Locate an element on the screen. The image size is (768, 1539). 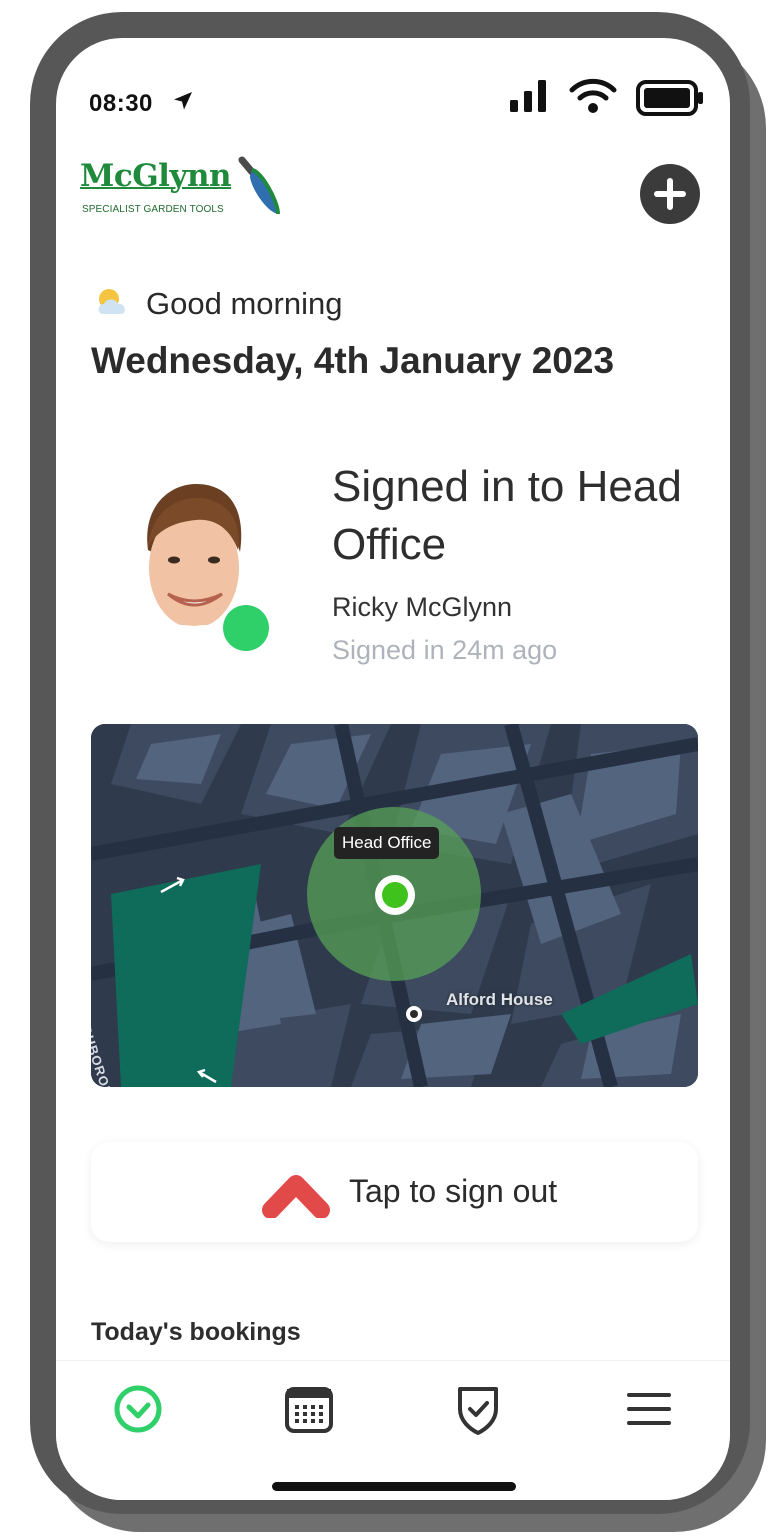
map-location-label: Head Office is located at coordinates (387, 843).